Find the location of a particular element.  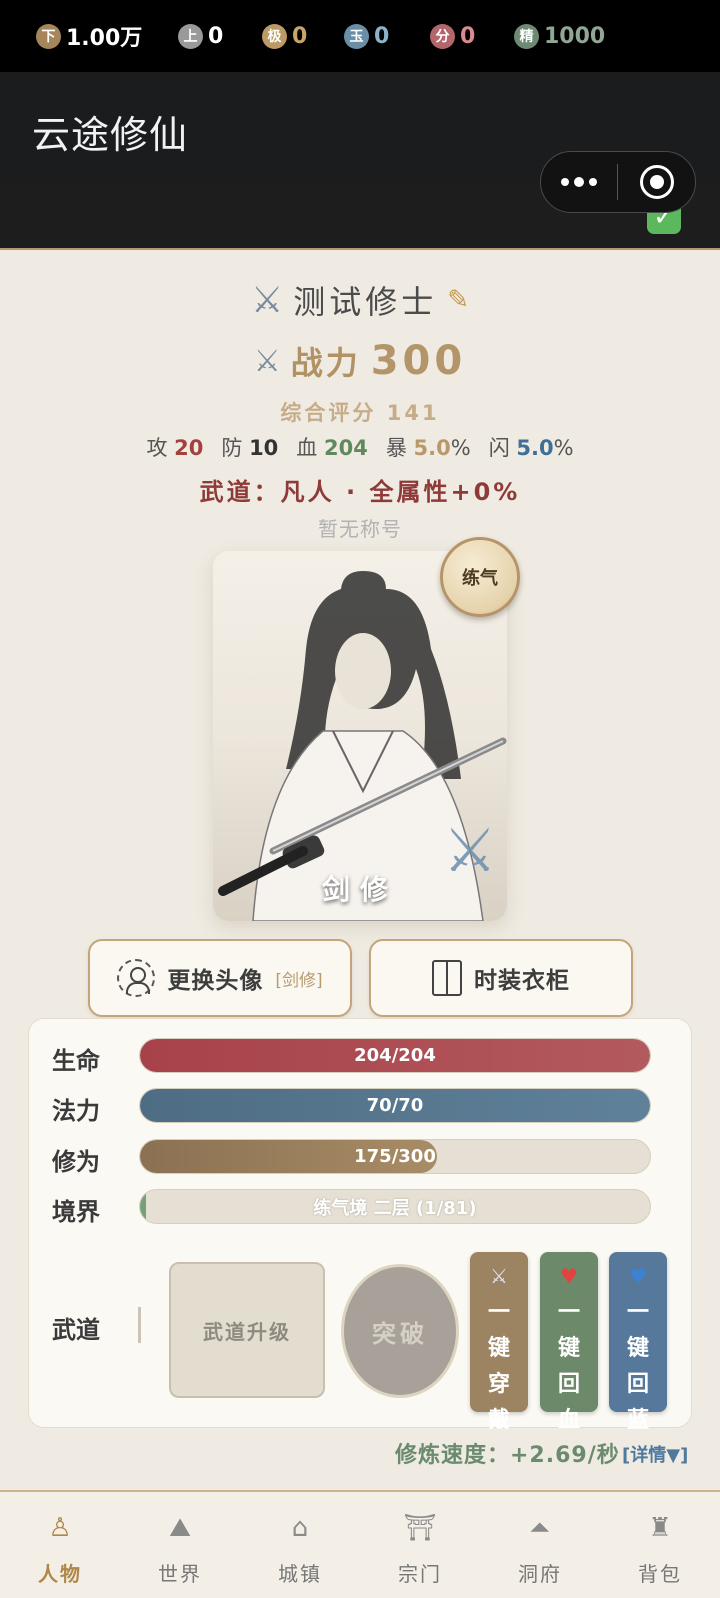

resource-badge: 下 is located at coordinates (48, 36).